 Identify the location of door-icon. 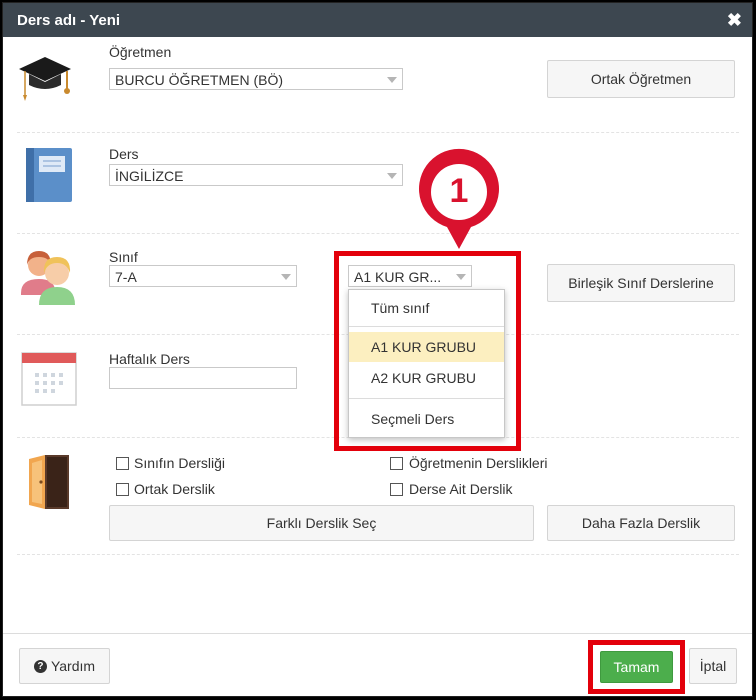
(49, 482).